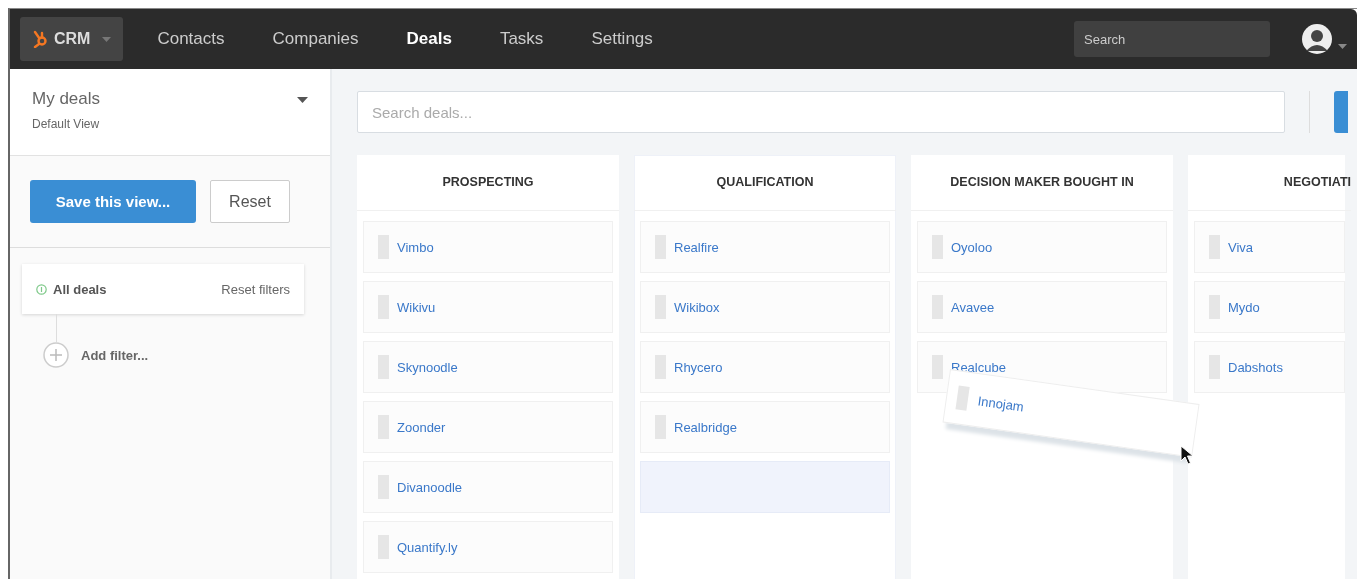 The width and height of the screenshot is (1359, 579). What do you see at coordinates (488, 183) in the screenshot?
I see `column-title: PROSPECTING` at bounding box center [488, 183].